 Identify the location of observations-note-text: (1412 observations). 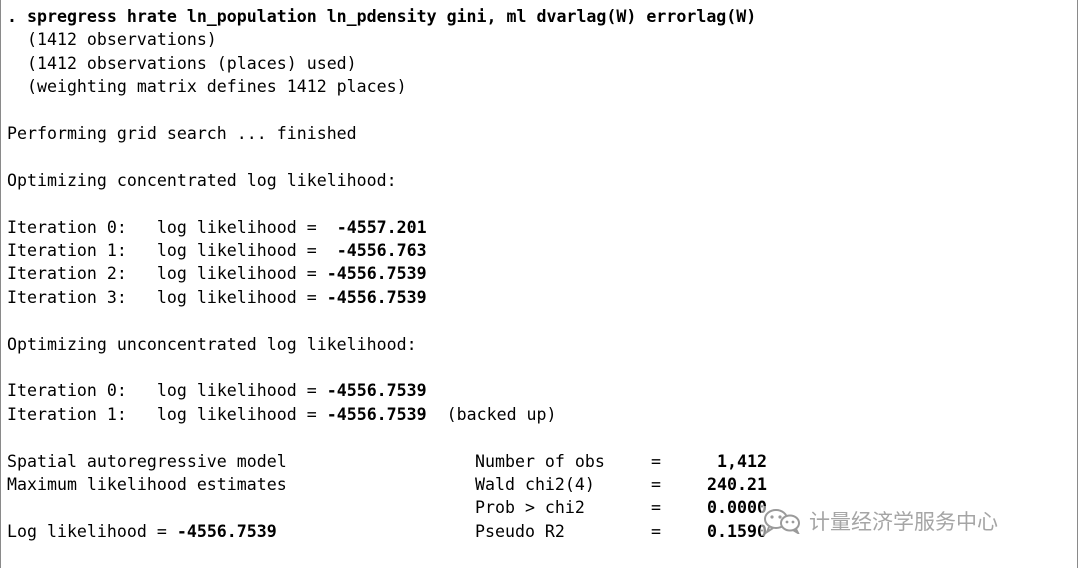
(121, 40).